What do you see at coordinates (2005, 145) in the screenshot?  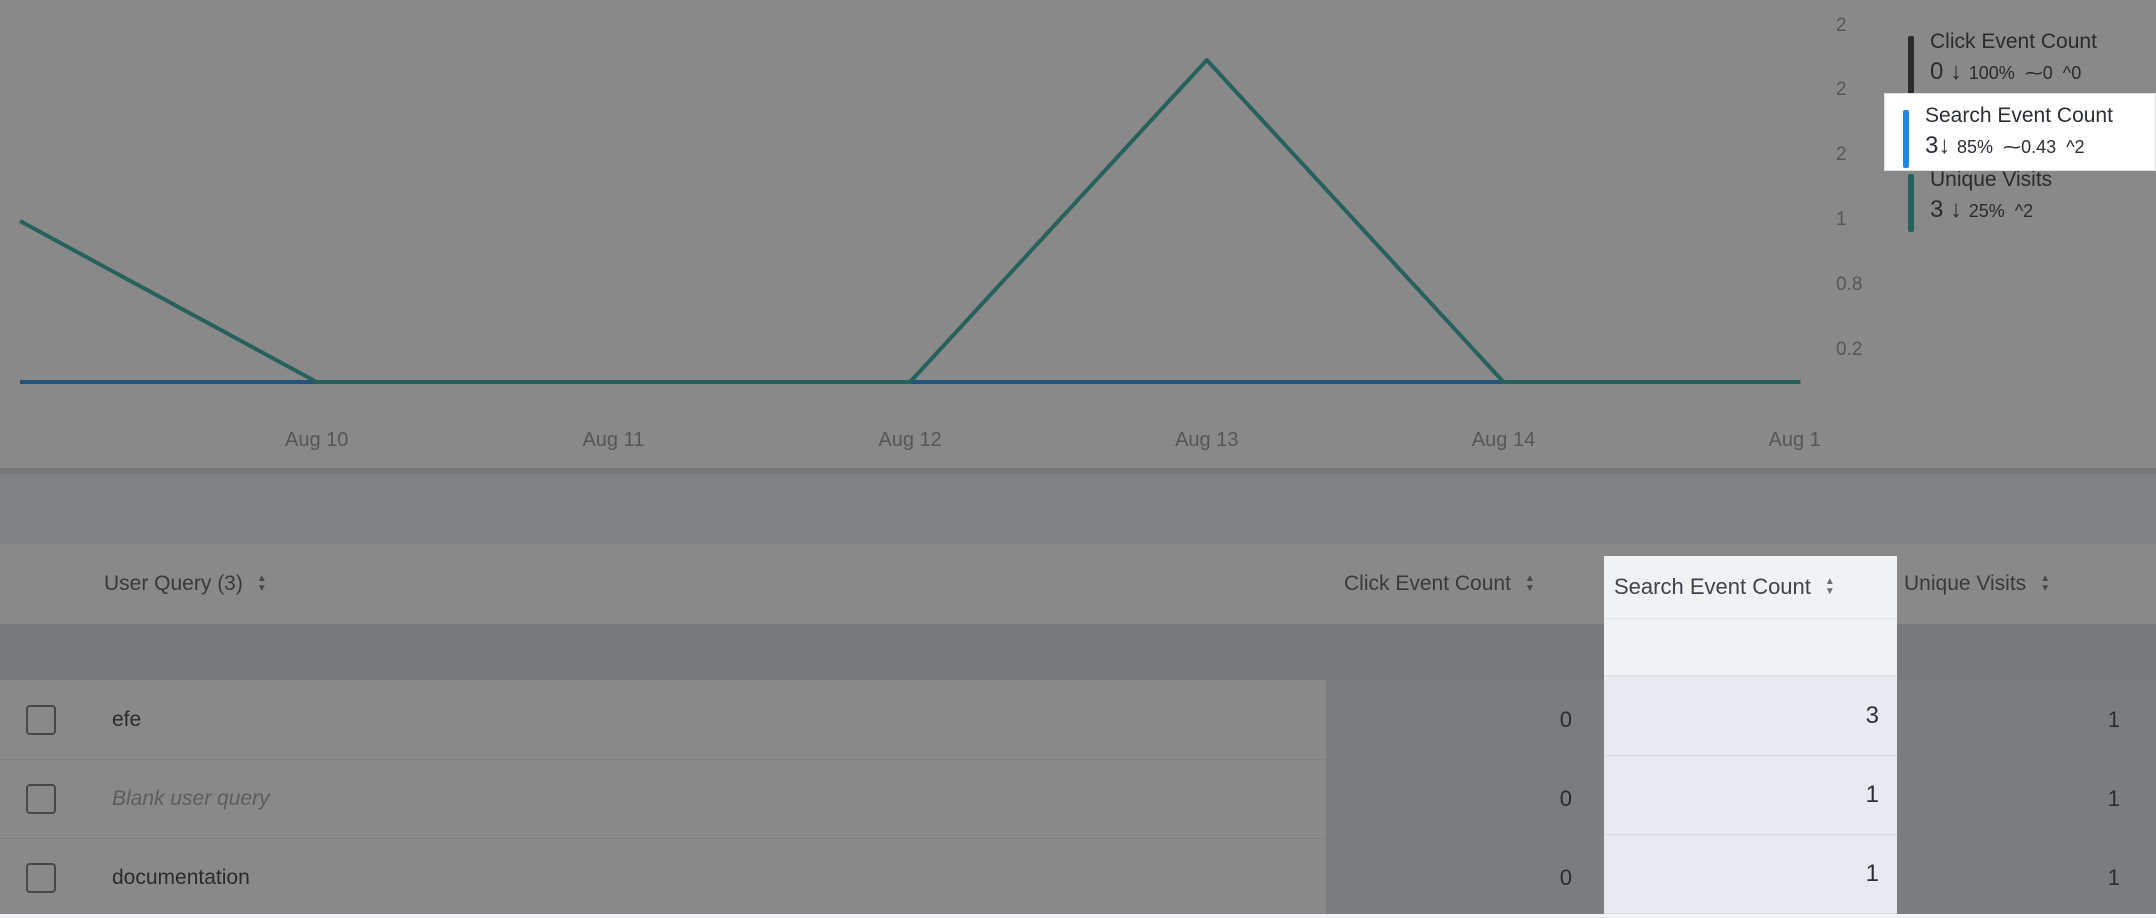 I see `legend-series-stats: 3↓ 85% ⁓0.43 ^2` at bounding box center [2005, 145].